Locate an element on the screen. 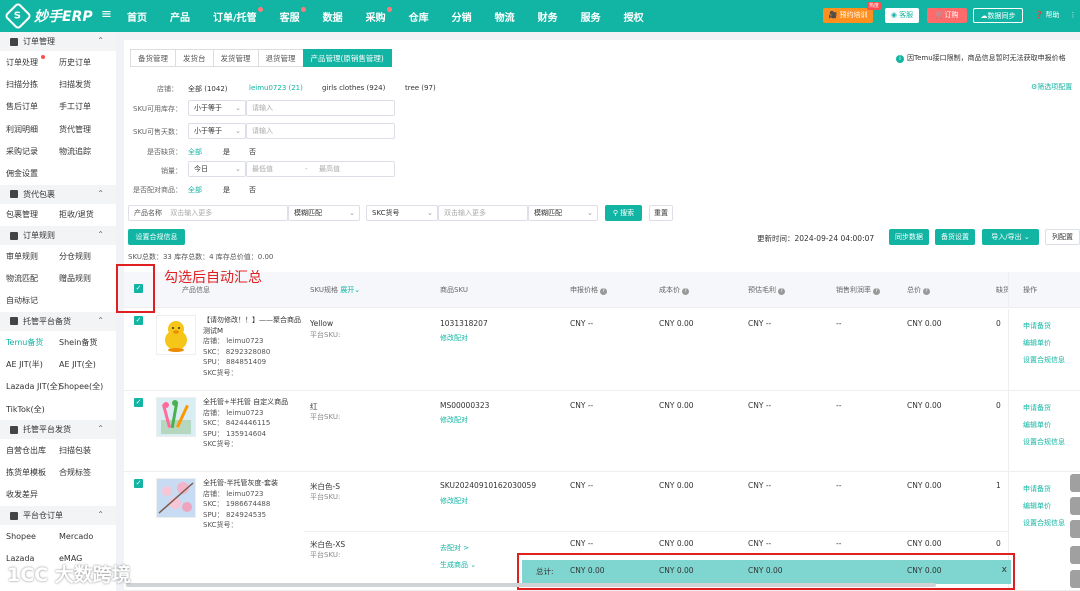 This screenshot has width=1080, height=591. product-match-select: 模糊匹配 ⌄ is located at coordinates (324, 213).